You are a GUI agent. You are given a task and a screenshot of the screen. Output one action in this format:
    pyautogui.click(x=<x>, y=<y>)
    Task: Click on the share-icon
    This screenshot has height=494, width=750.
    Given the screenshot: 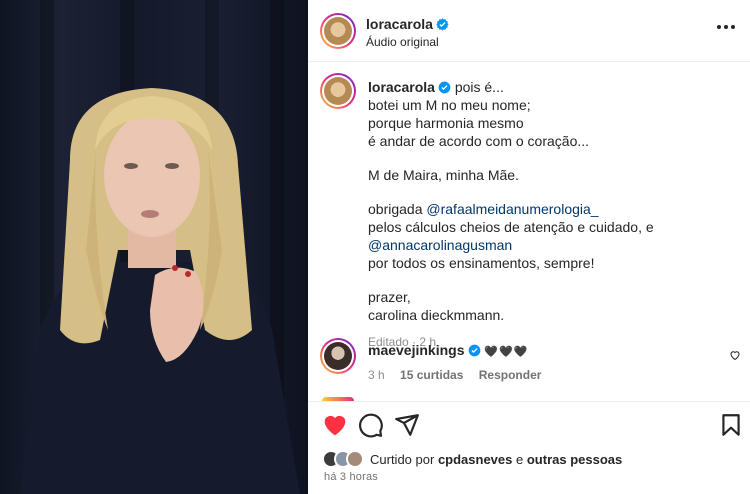 What is the action you would take?
    pyautogui.click(x=407, y=425)
    